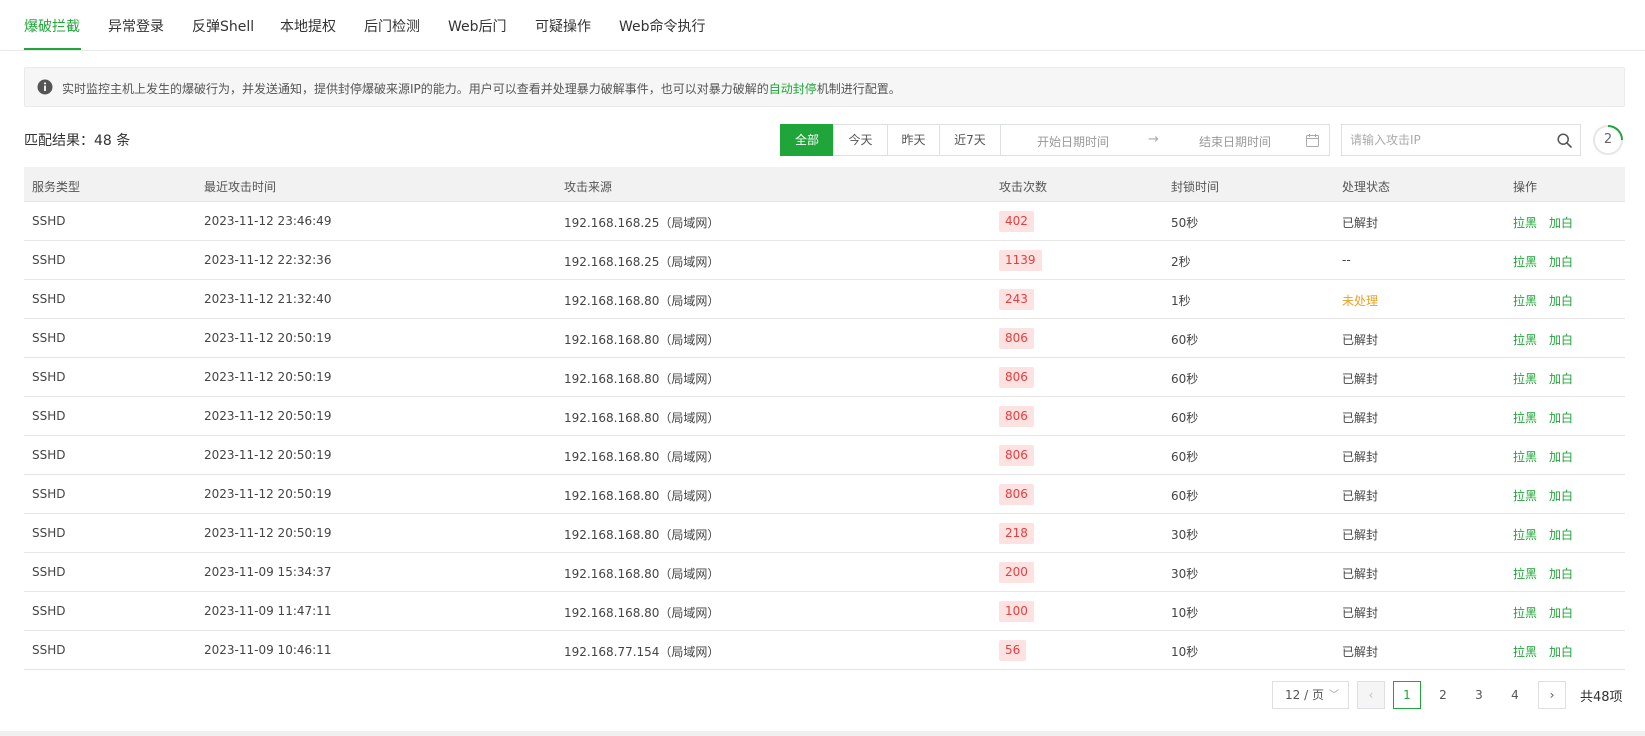  Describe the element at coordinates (642, 223) in the screenshot. I see `attack-source-cell: 192.168.168.25（局域网）` at that location.